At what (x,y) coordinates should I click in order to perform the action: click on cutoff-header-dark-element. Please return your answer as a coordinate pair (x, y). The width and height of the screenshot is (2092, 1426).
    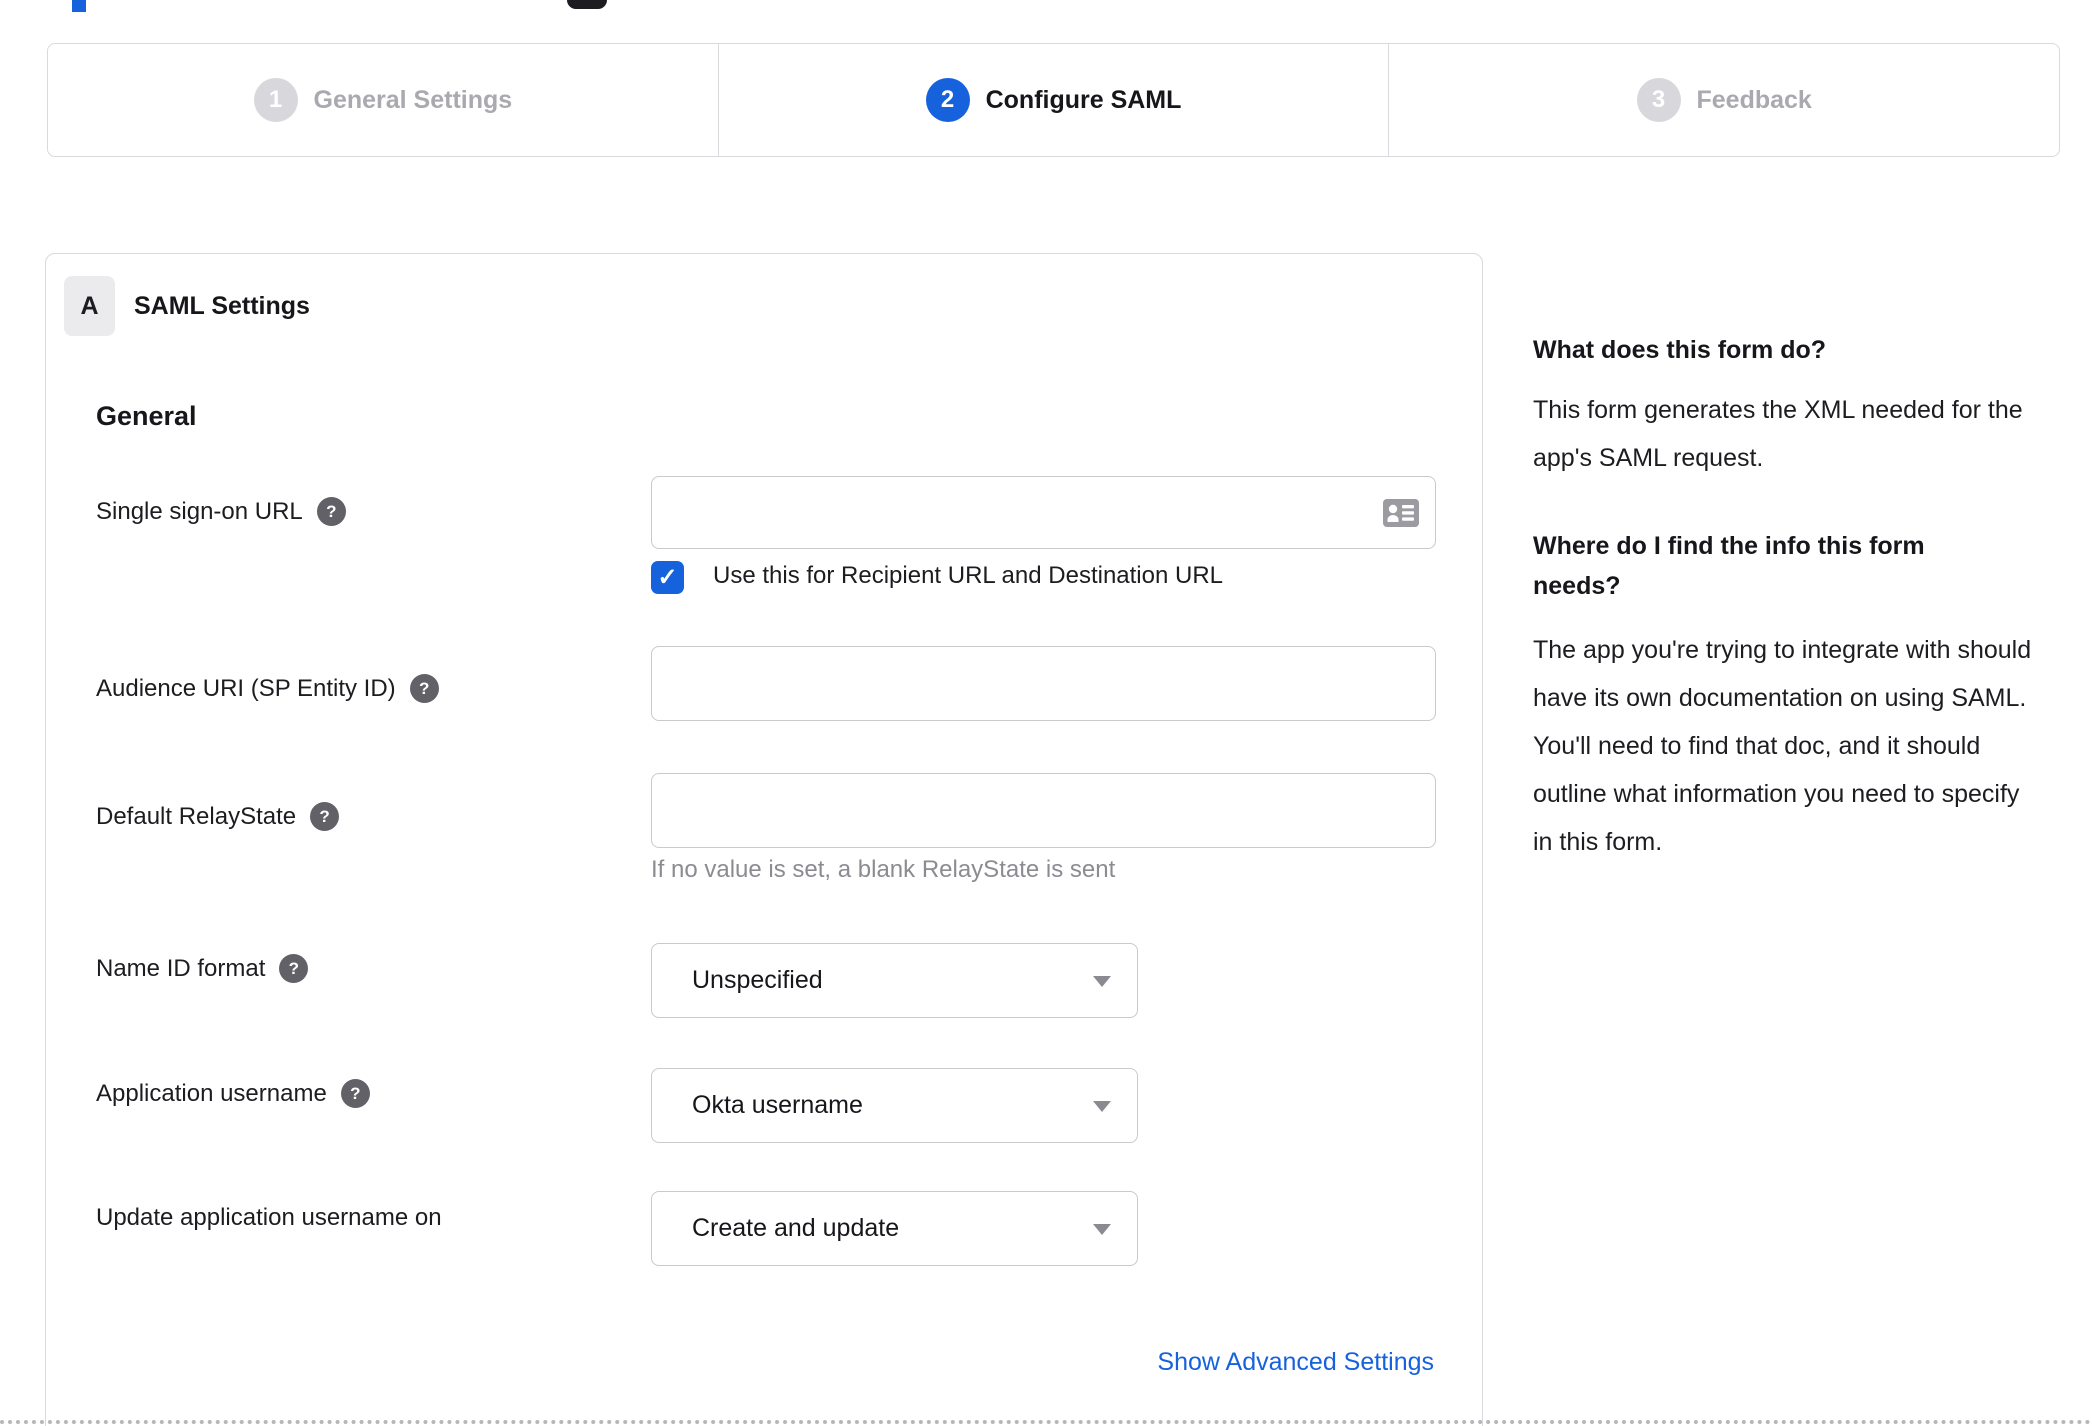
    Looking at the image, I should click on (587, 4).